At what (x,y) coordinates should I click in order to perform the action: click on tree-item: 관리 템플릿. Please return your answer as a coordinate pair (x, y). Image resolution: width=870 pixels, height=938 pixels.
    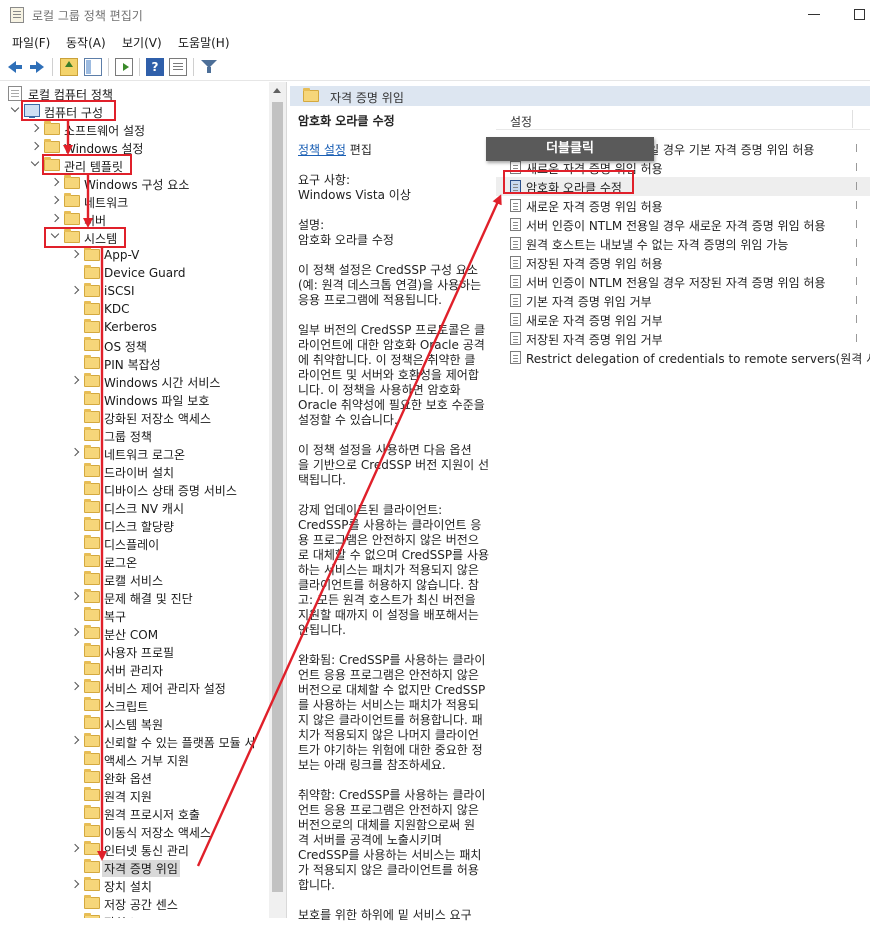
    Looking at the image, I should click on (135, 165).